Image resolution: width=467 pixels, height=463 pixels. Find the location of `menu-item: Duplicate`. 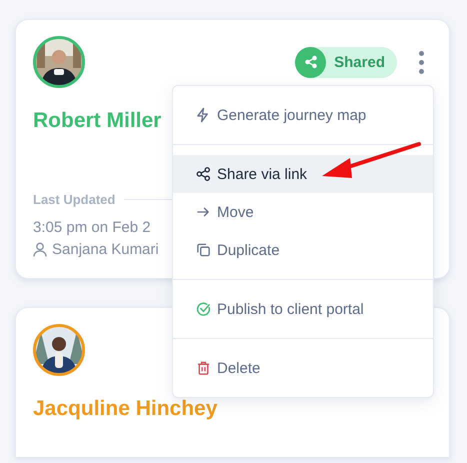

menu-item: Duplicate is located at coordinates (303, 250).